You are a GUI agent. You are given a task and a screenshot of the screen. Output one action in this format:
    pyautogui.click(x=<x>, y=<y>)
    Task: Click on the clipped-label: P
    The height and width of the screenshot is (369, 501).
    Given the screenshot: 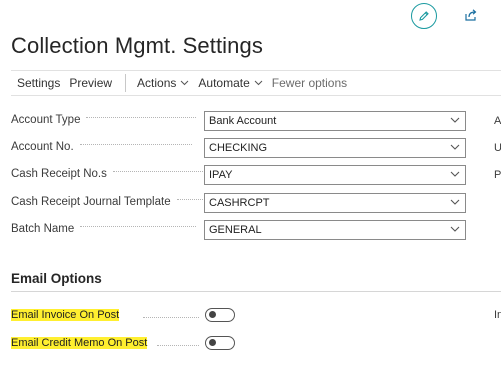 What is the action you would take?
    pyautogui.click(x=497, y=175)
    